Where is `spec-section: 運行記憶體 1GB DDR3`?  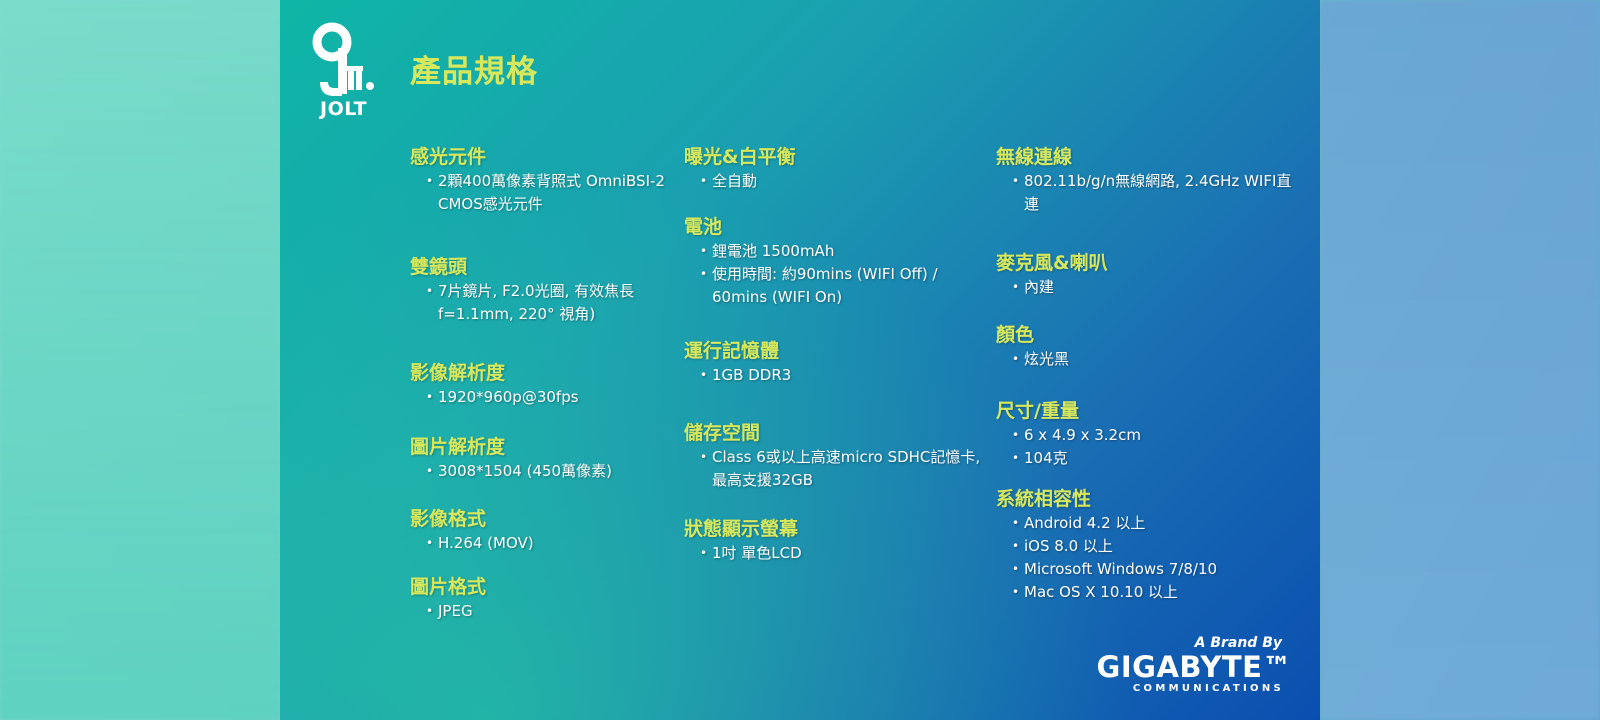 spec-section: 運行記憶體 1GB DDR3 is located at coordinates (737, 362).